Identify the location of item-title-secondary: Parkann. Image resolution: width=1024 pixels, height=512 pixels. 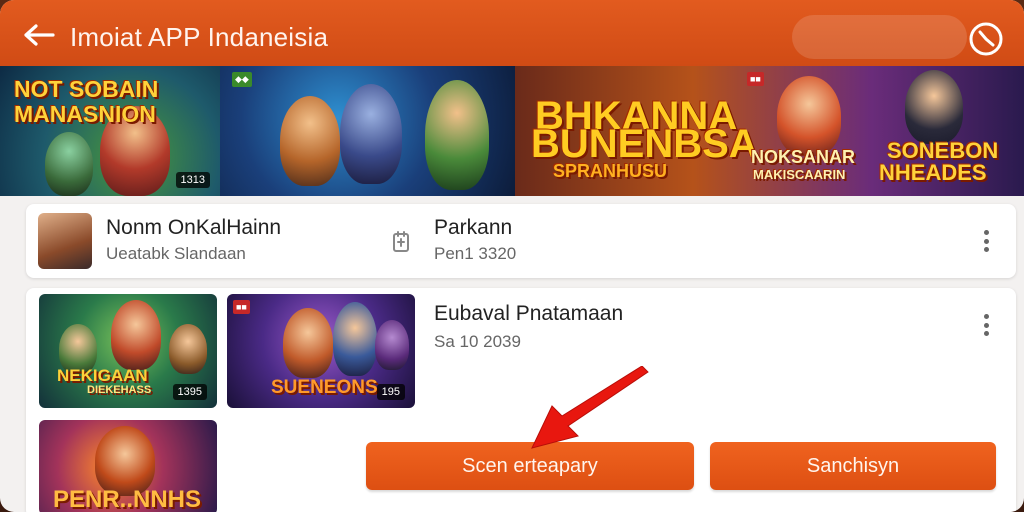
(473, 227).